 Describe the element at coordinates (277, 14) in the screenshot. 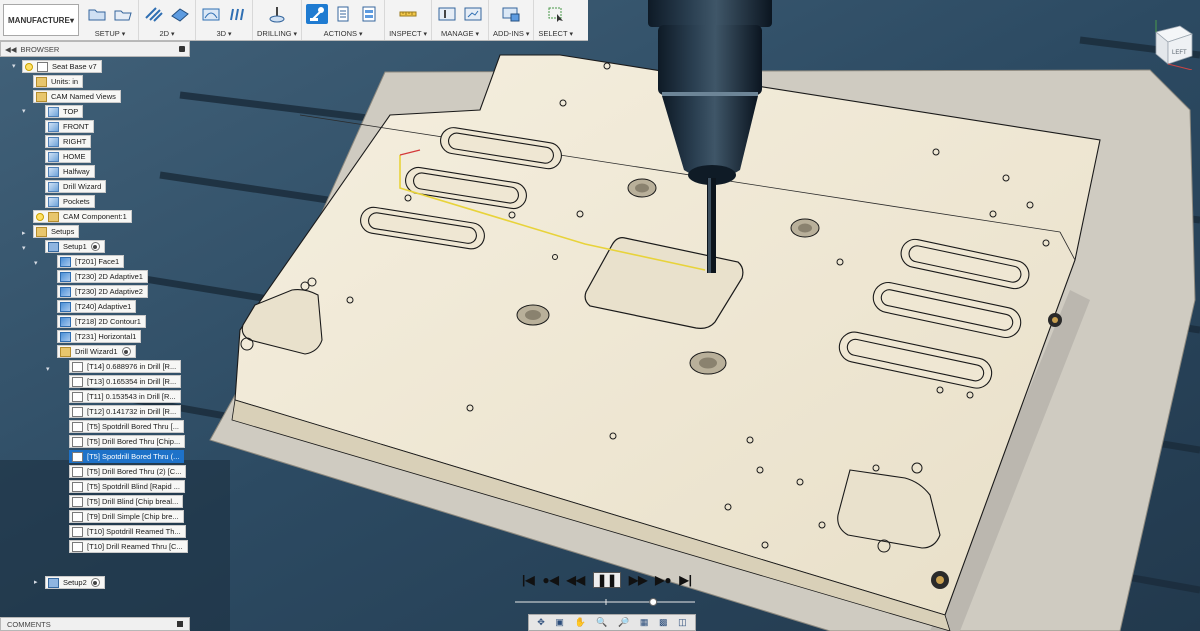

I see `drill-icon` at that location.